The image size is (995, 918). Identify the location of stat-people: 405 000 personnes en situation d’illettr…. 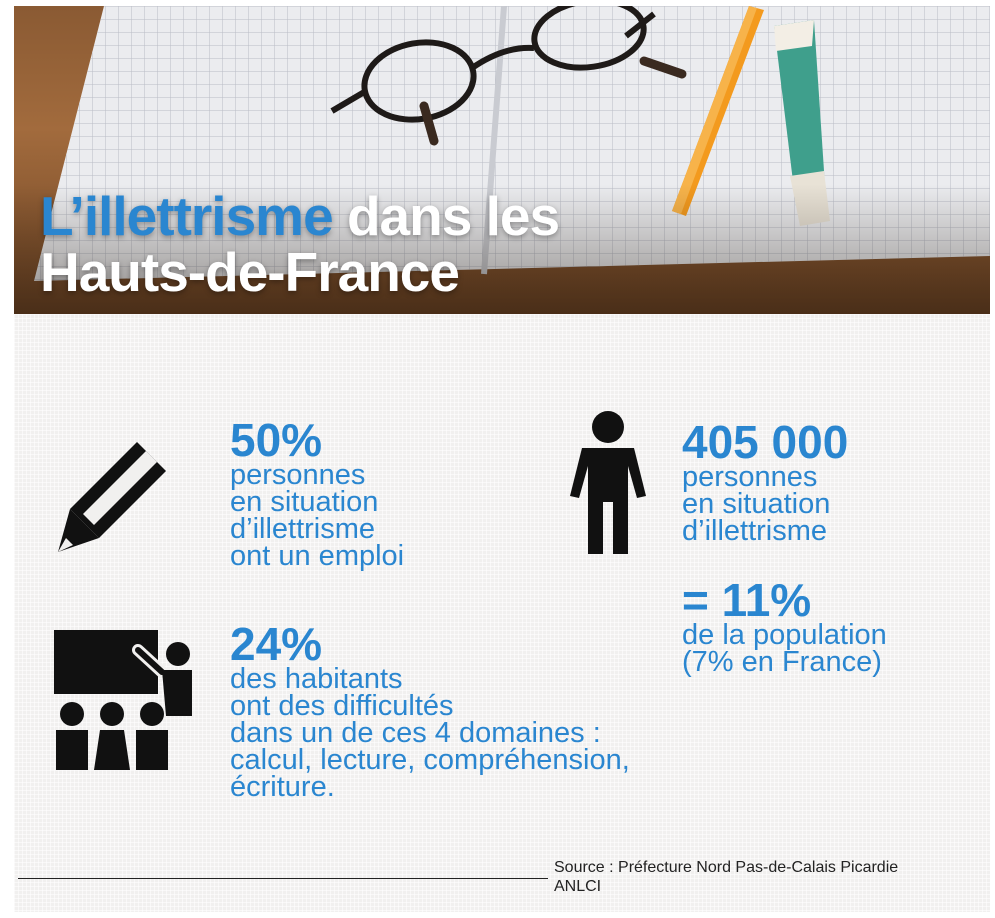
(765, 481).